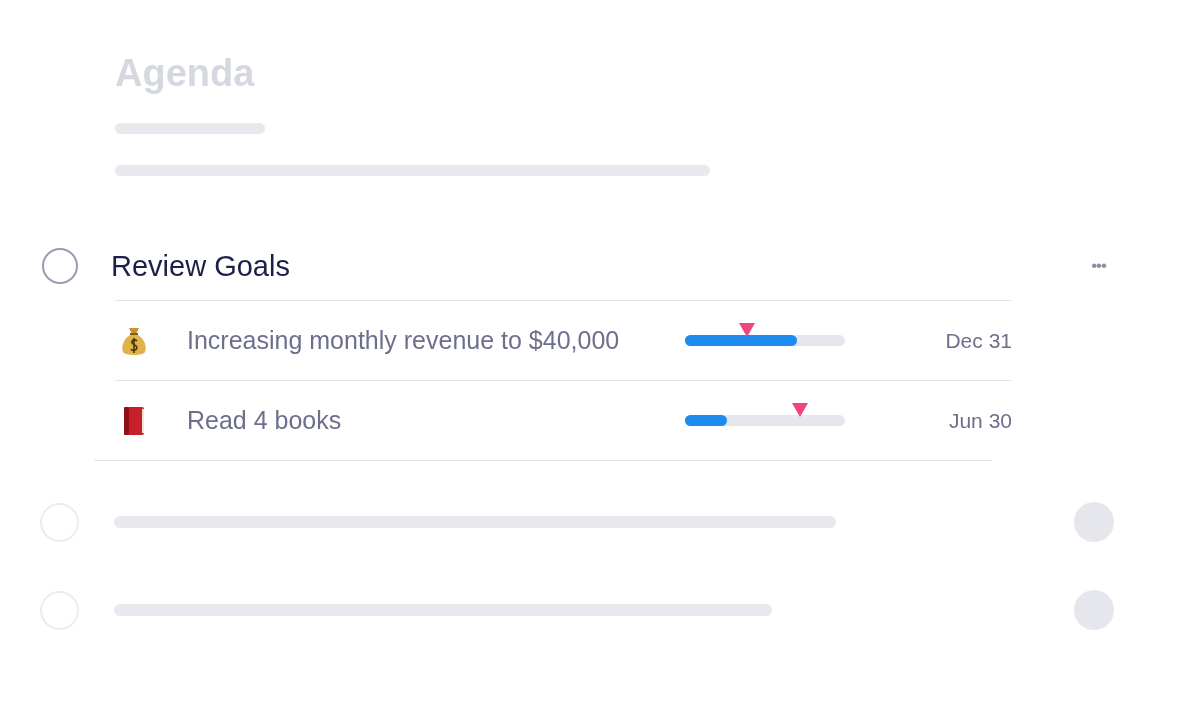 The width and height of the screenshot is (1188, 726). I want to click on goal-name: Read 4 books, so click(265, 420).